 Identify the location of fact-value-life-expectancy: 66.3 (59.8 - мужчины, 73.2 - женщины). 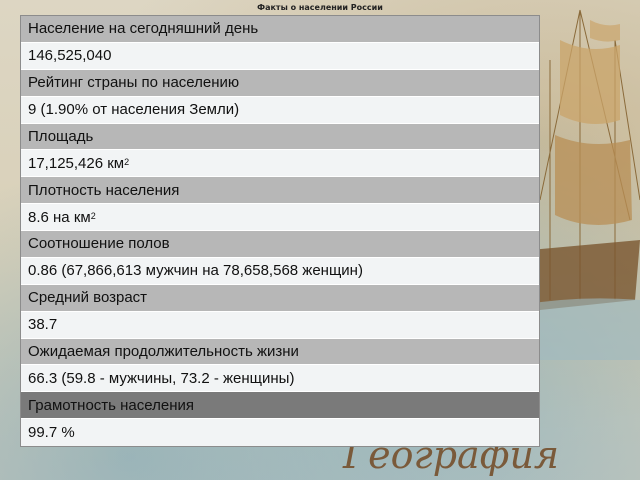
(280, 379).